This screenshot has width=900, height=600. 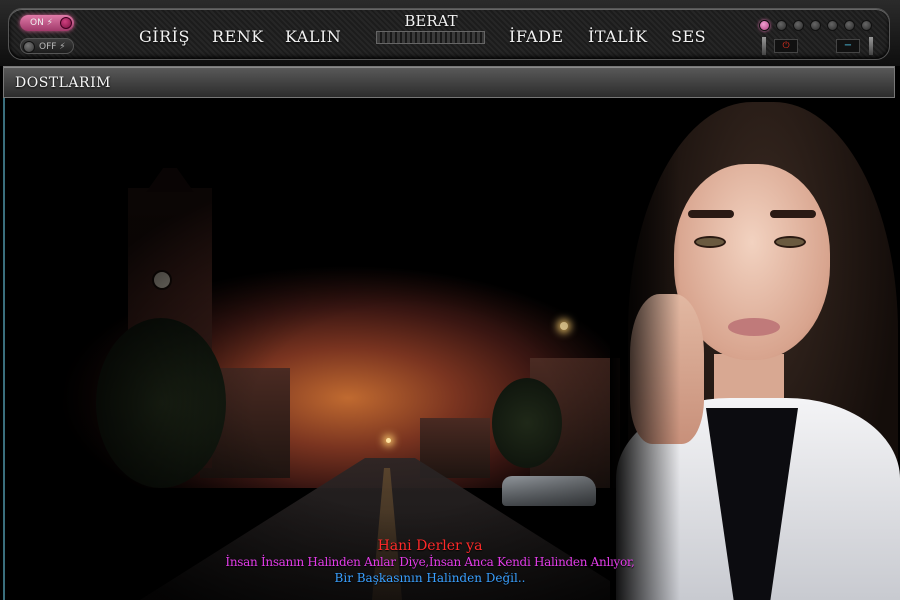 What do you see at coordinates (645, 349) in the screenshot?
I see `portrait-fade` at bounding box center [645, 349].